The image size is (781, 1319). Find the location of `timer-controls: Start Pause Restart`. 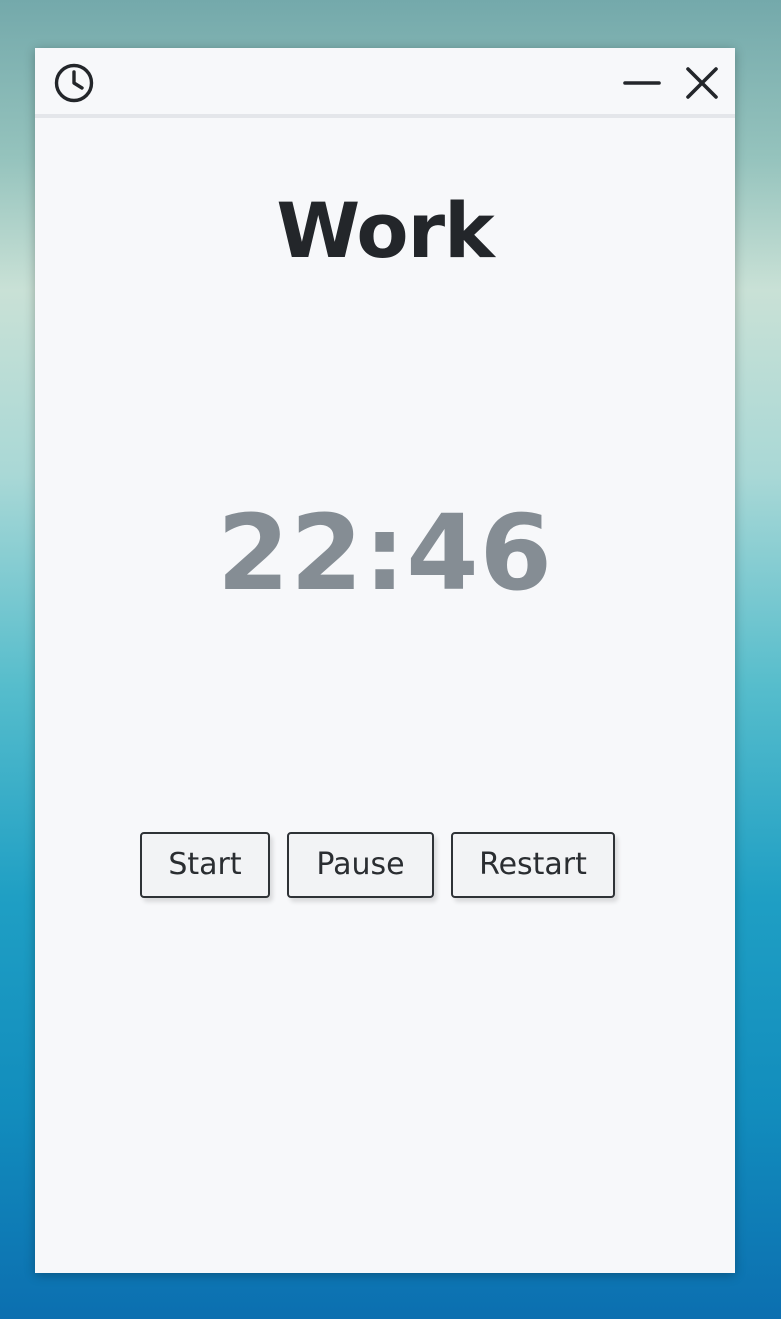

timer-controls: Start Pause Restart is located at coordinates (385, 866).